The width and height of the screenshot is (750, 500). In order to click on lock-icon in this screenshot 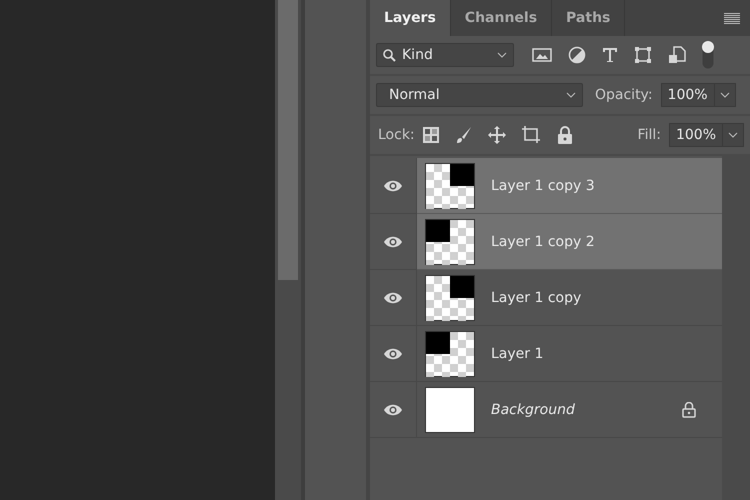, I will do `click(564, 135)`.